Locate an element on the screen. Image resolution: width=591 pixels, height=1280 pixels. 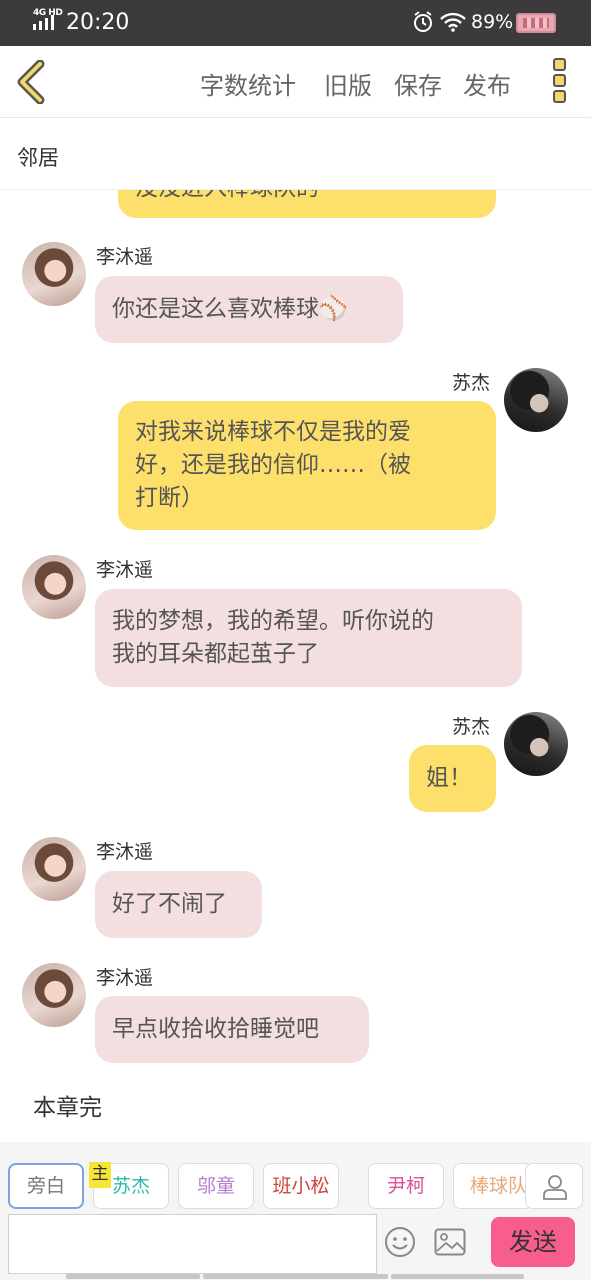
message-bubble-left: 好了不闹了 is located at coordinates (178, 904).